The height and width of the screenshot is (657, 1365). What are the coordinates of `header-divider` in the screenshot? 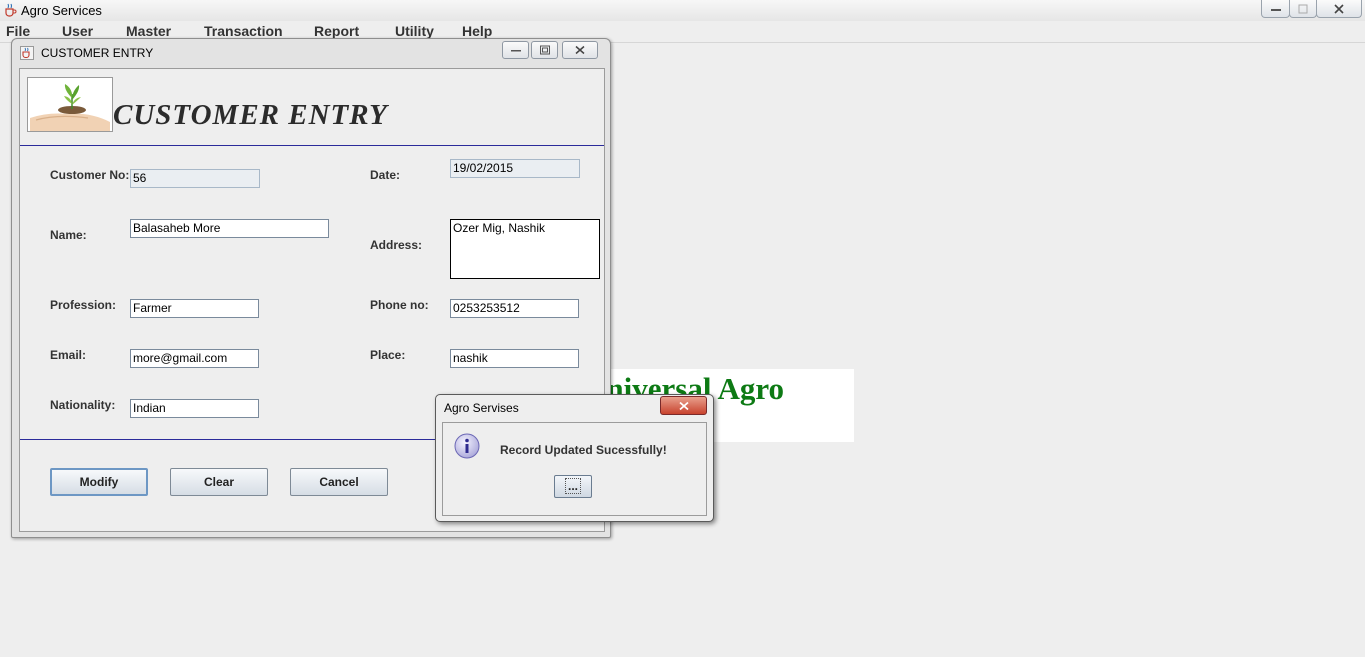 It's located at (312, 145).